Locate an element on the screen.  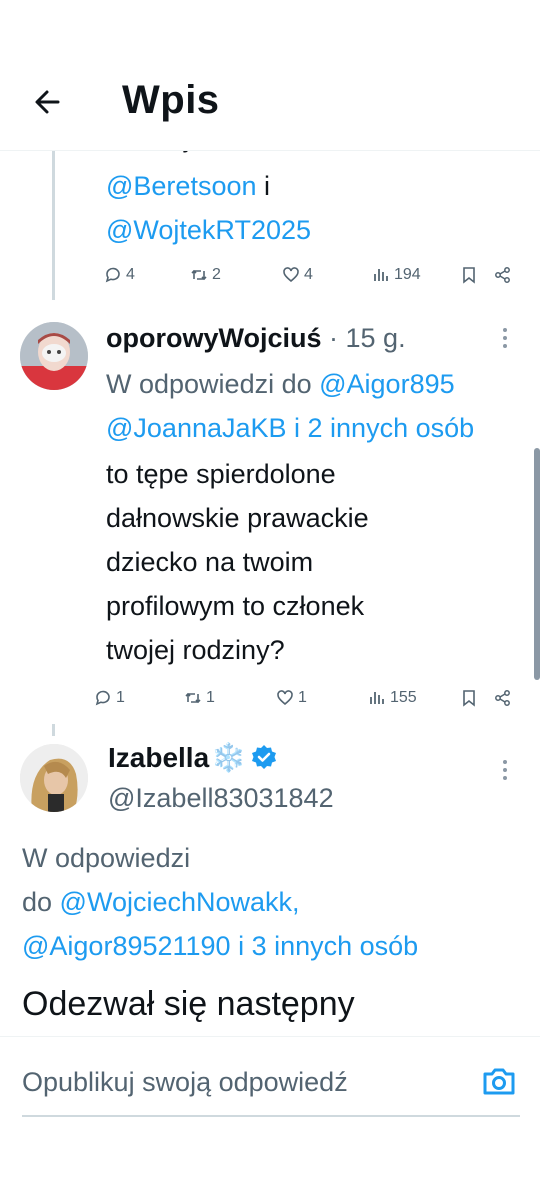
mention-link: @Beretsoon is located at coordinates (181, 186).